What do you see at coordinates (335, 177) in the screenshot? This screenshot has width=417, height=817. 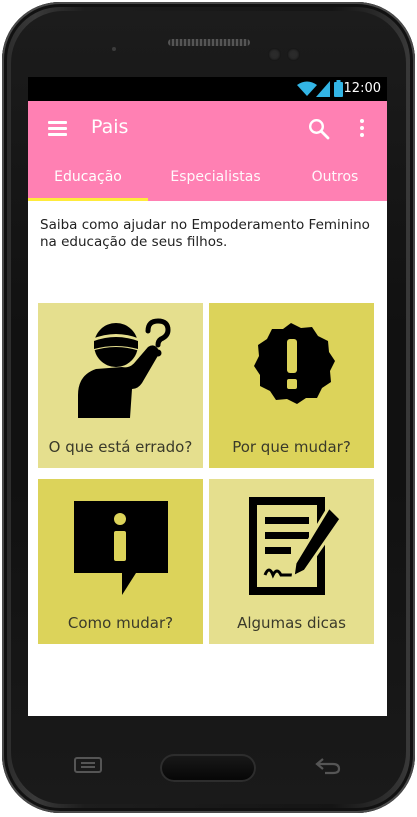 I see `tab-outros: Outros` at bounding box center [335, 177].